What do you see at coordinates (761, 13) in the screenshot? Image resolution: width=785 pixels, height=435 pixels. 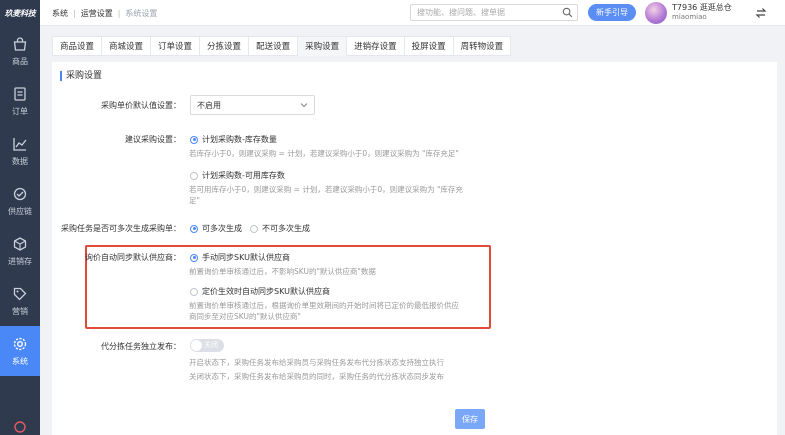 I see `switch-icon` at bounding box center [761, 13].